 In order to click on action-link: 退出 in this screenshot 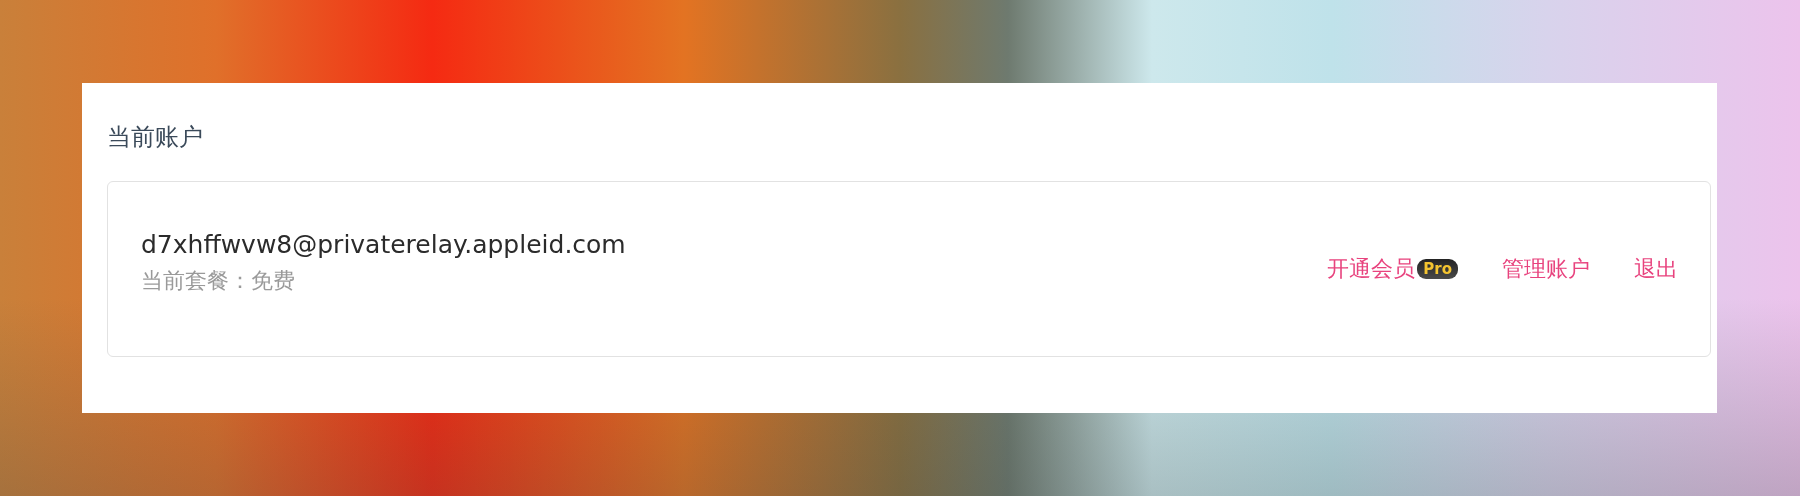, I will do `click(1656, 269)`.